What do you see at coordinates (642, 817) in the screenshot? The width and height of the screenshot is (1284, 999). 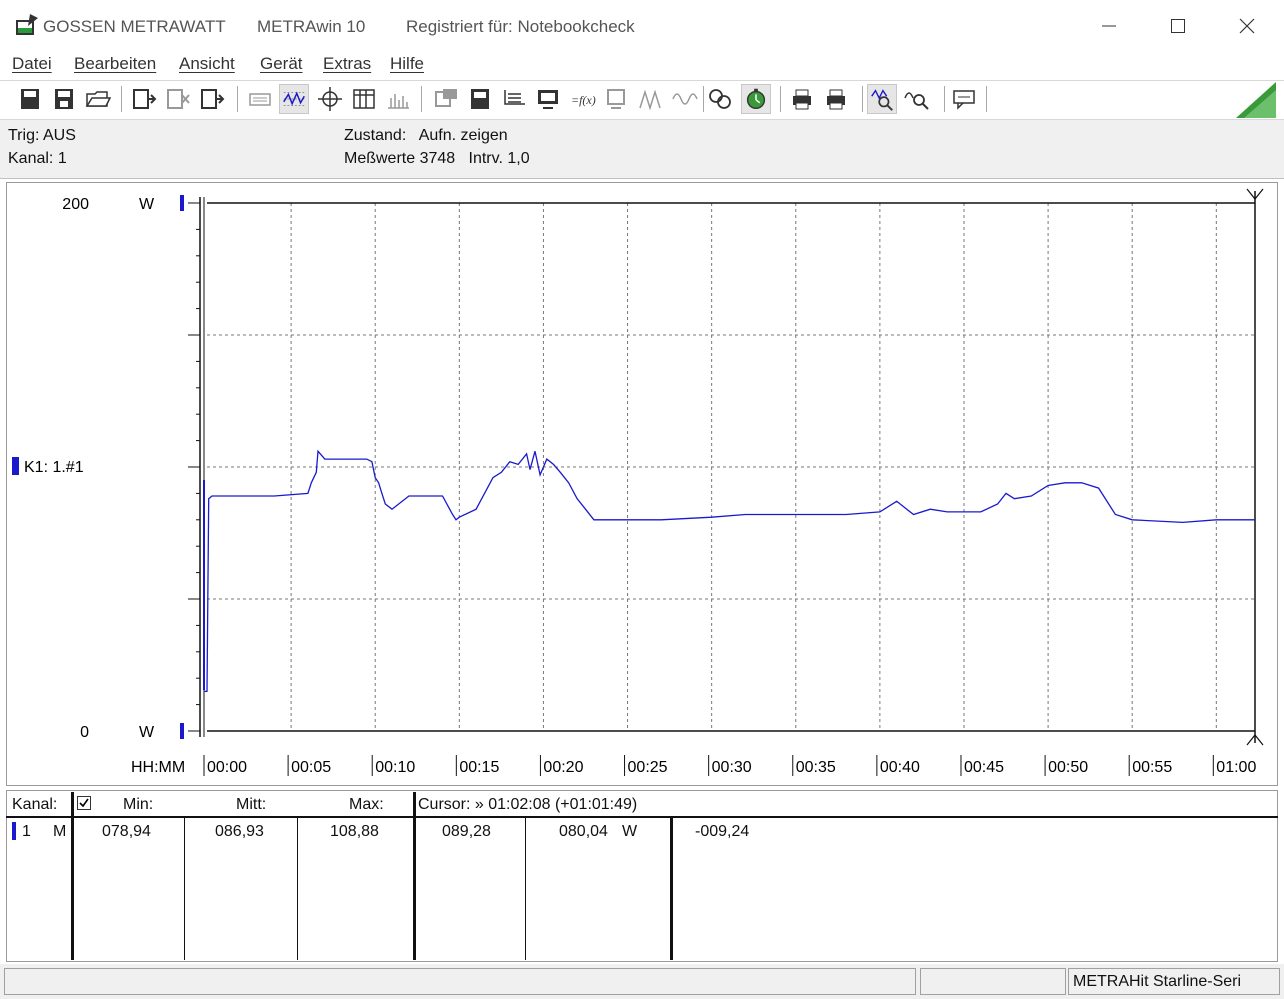 I see `table-header-divider` at bounding box center [642, 817].